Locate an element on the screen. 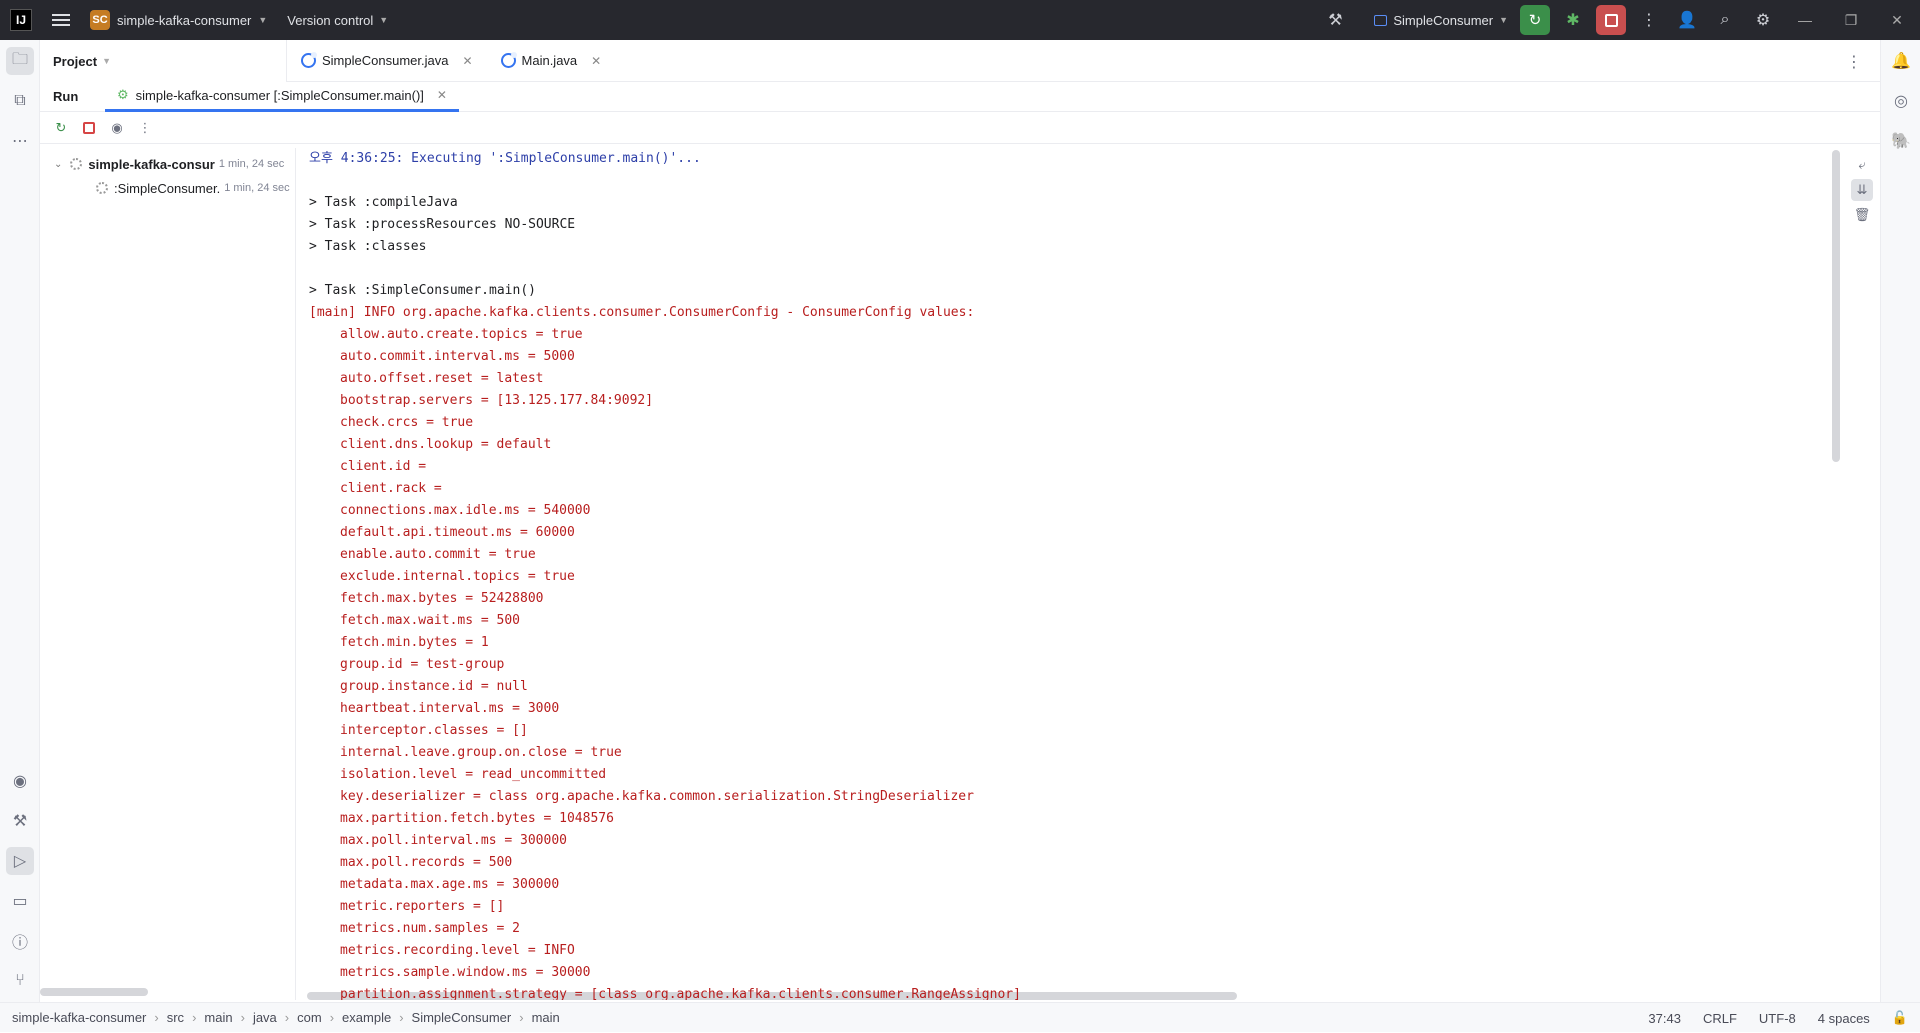 Image resolution: width=1920 pixels, height=1033 pixels. console-line: fetch.max.wait.ms = 500 is located at coordinates (430, 620).